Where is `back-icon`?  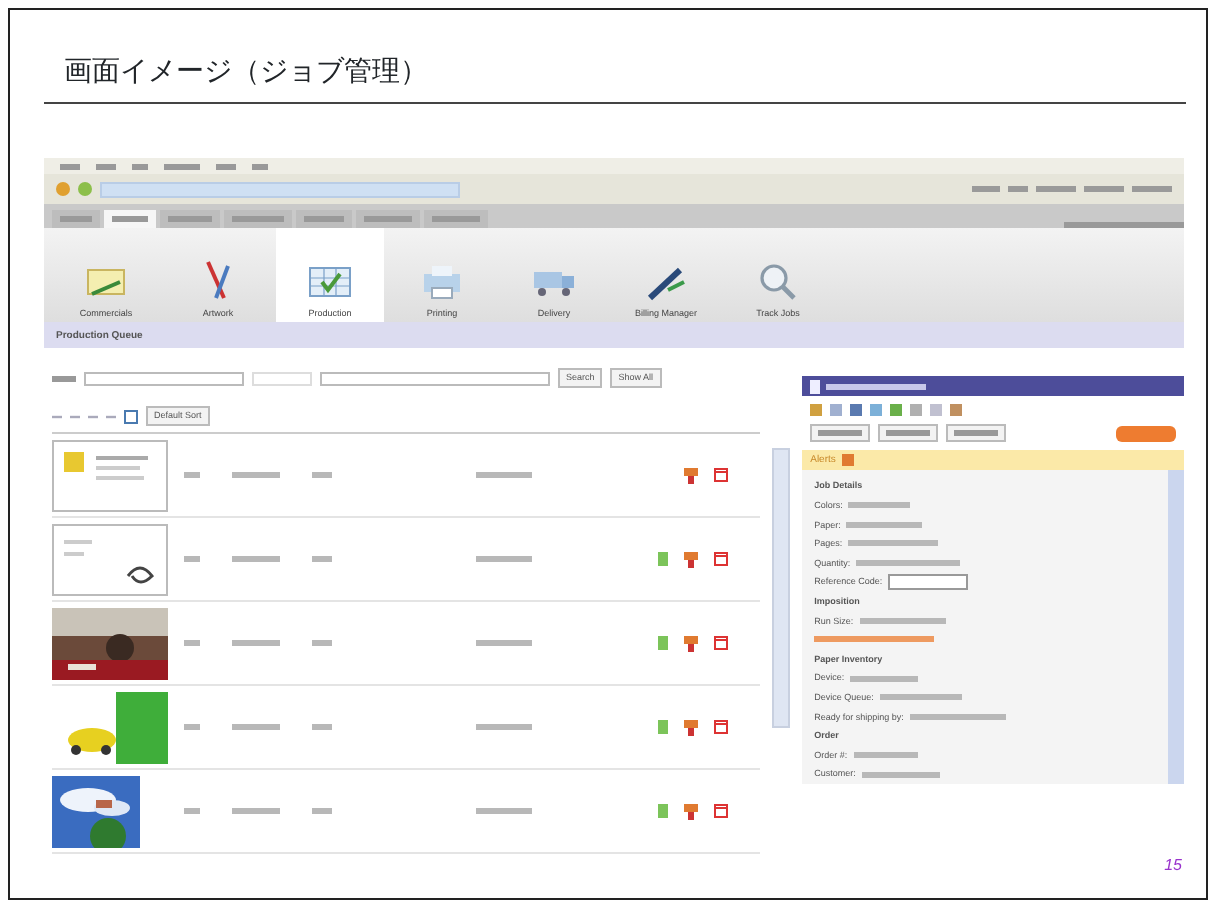
back-icon is located at coordinates (63, 189).